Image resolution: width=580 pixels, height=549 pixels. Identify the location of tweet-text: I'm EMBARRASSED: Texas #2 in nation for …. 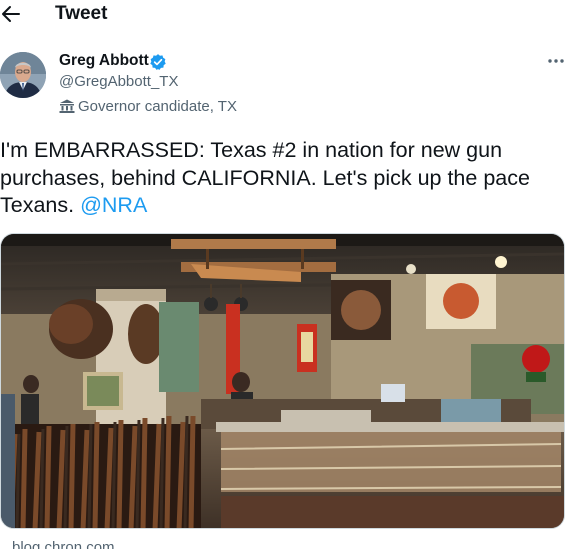
(287, 178).